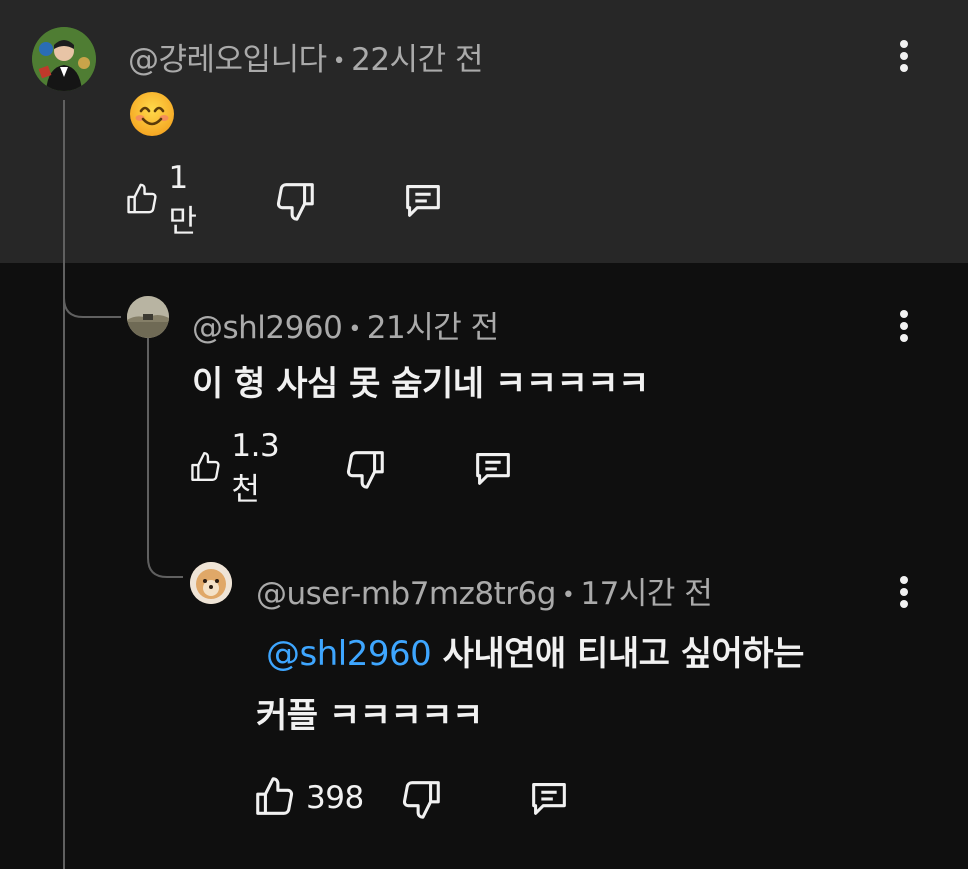 The width and height of the screenshot is (968, 869). I want to click on mention-link: @shl2960, so click(349, 654).